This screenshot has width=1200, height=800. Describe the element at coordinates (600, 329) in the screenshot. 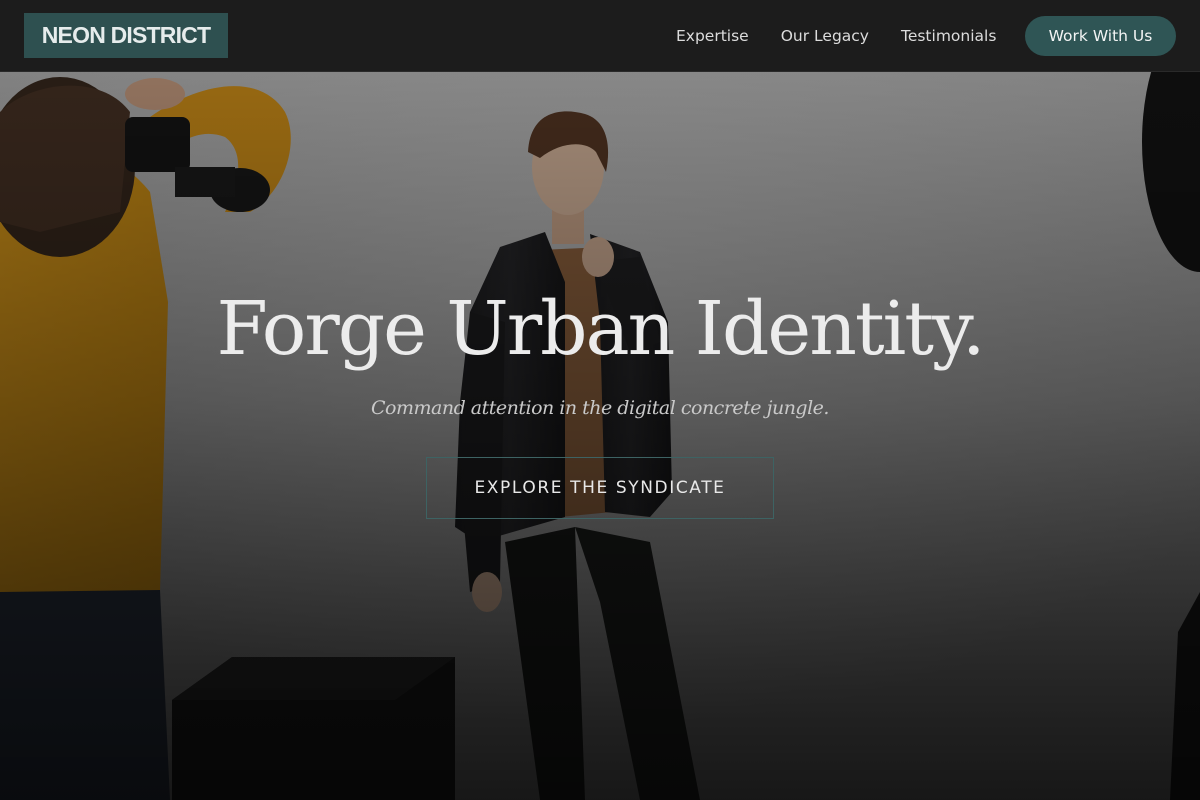

I see `hero-title: Forge Urban Identity.` at that location.